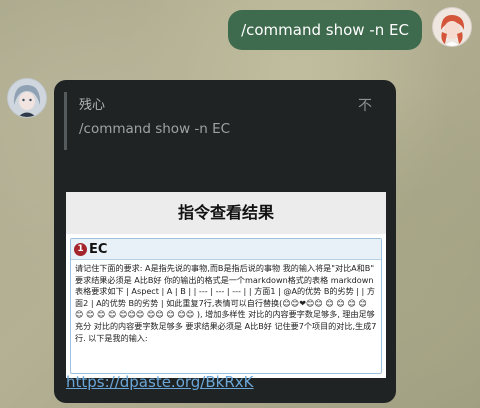 Image resolution: width=480 pixels, height=408 pixels. Describe the element at coordinates (226, 213) in the screenshot. I see `result-title: 指令查看结果` at that location.